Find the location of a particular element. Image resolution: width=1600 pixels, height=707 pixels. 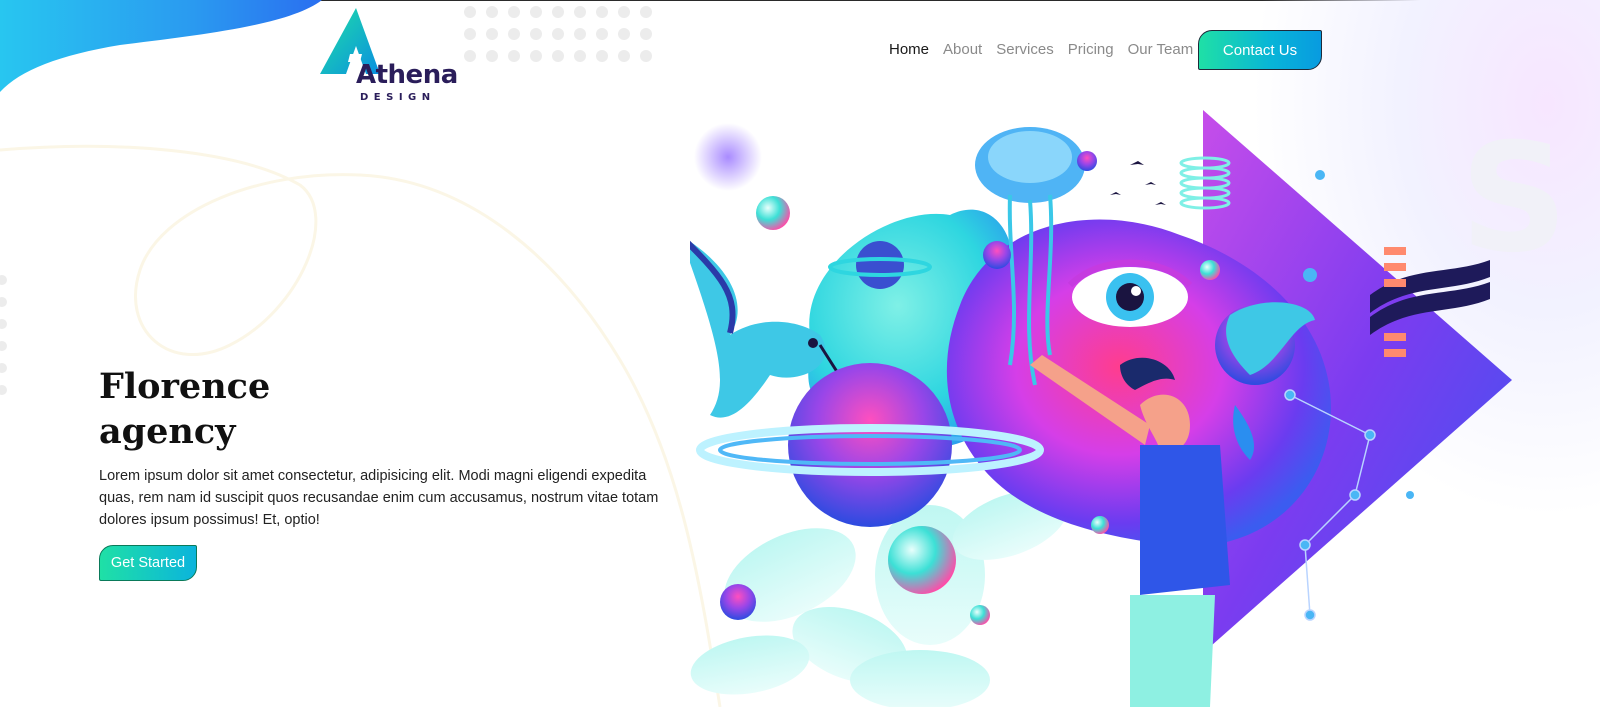

main-nav: Home About Services Pricing Our Team is located at coordinates (1048, 50).